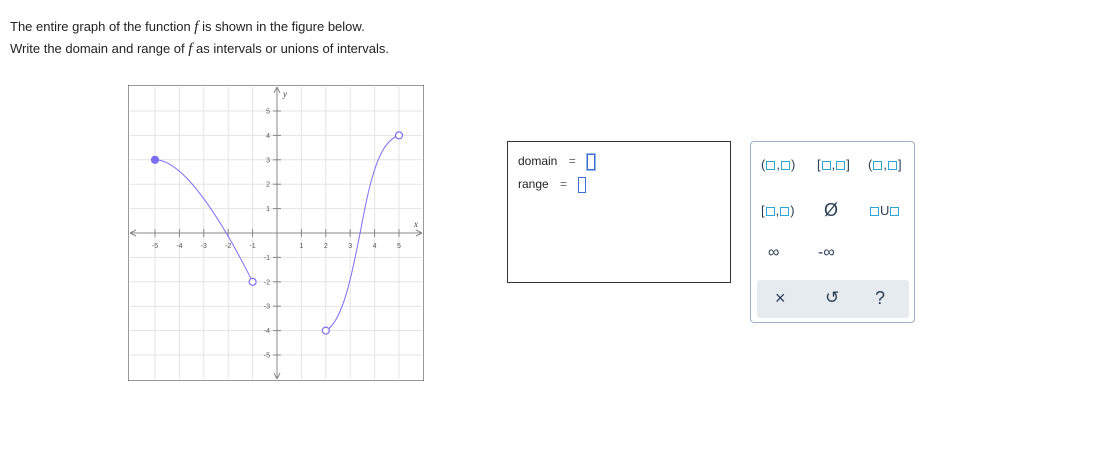 The image size is (1117, 459). Describe the element at coordinates (267, 258) in the screenshot. I see `y-tick-label: -1` at that location.